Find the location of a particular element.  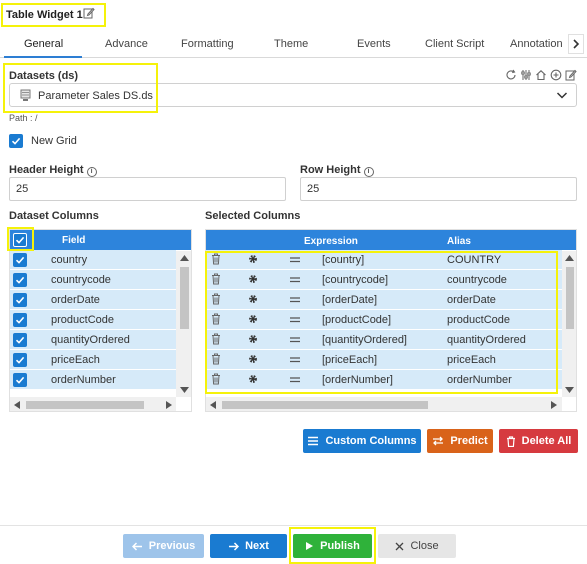

table-row: [quantityOrdered] quantityOrdered is located at coordinates (384, 340).